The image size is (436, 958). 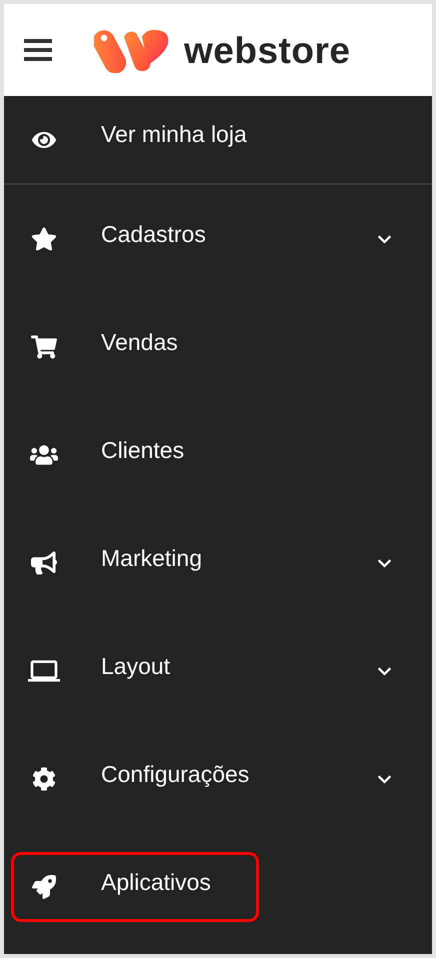 What do you see at coordinates (135, 563) in the screenshot?
I see `menu-item: Marketing` at bounding box center [135, 563].